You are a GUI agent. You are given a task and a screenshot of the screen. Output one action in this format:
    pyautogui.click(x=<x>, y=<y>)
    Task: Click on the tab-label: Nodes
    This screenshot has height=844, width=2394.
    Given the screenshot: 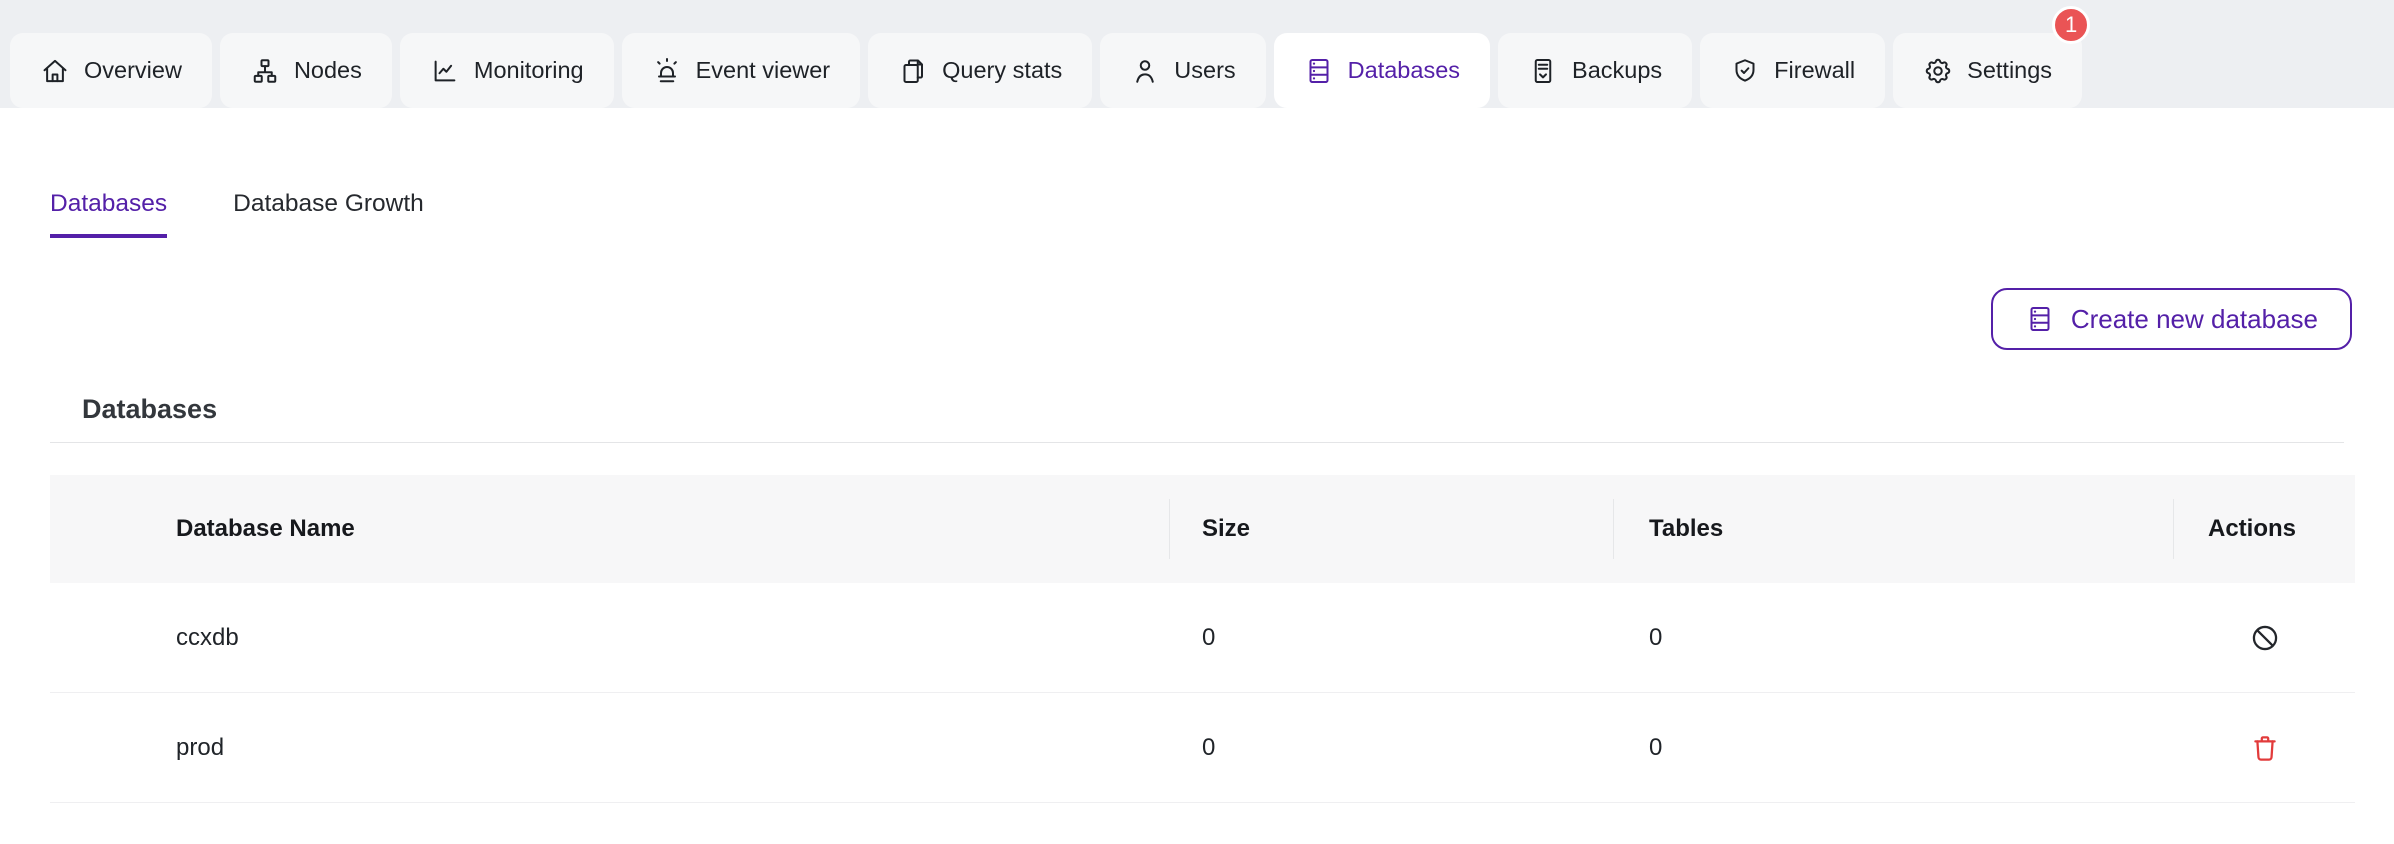 What is the action you would take?
    pyautogui.click(x=327, y=70)
    